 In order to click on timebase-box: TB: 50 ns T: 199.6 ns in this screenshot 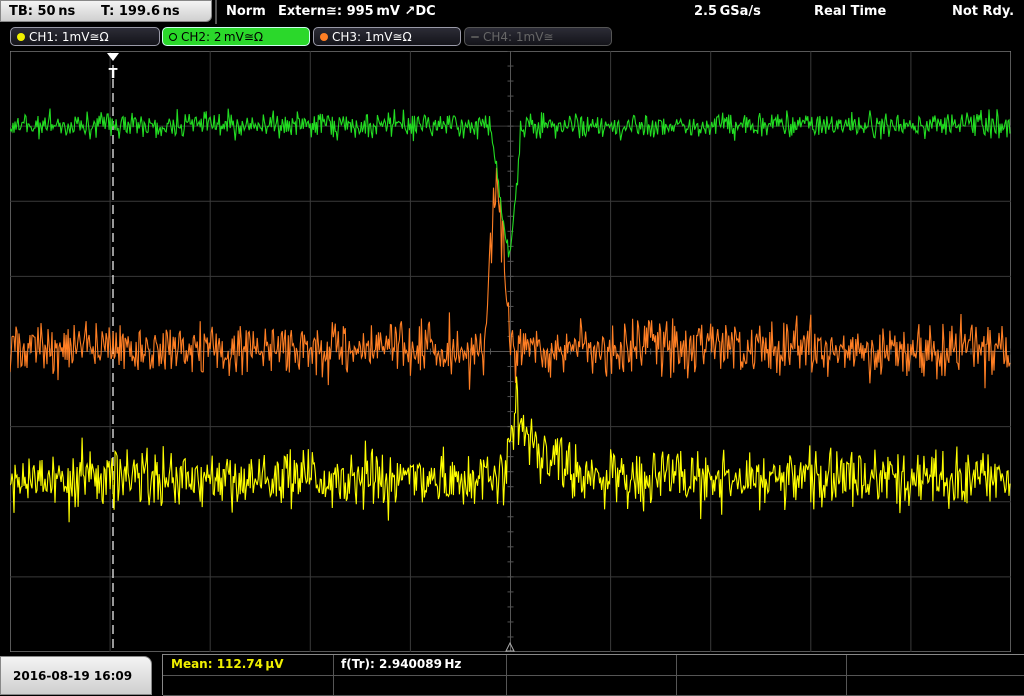, I will do `click(106, 11)`.